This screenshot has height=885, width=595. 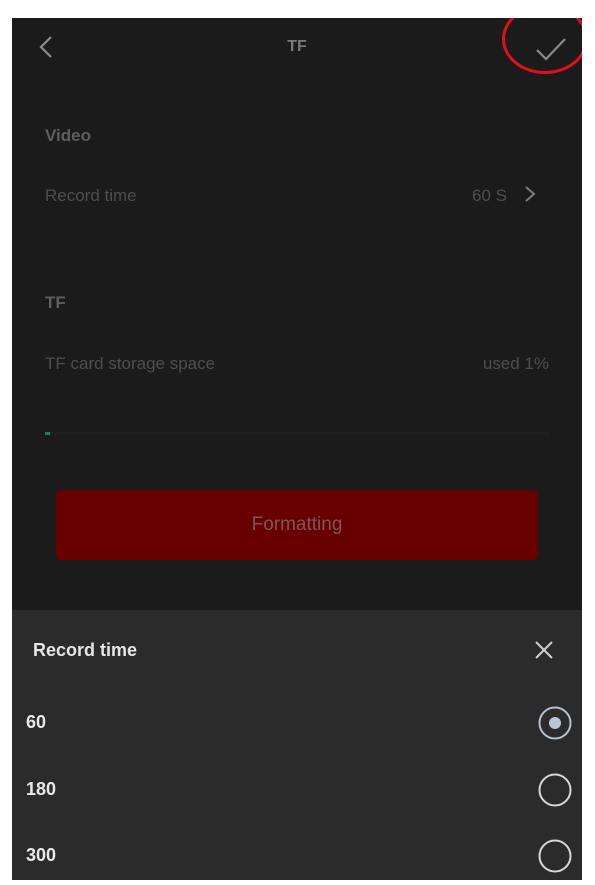 I want to click on storage-progress-fill, so click(x=48, y=433).